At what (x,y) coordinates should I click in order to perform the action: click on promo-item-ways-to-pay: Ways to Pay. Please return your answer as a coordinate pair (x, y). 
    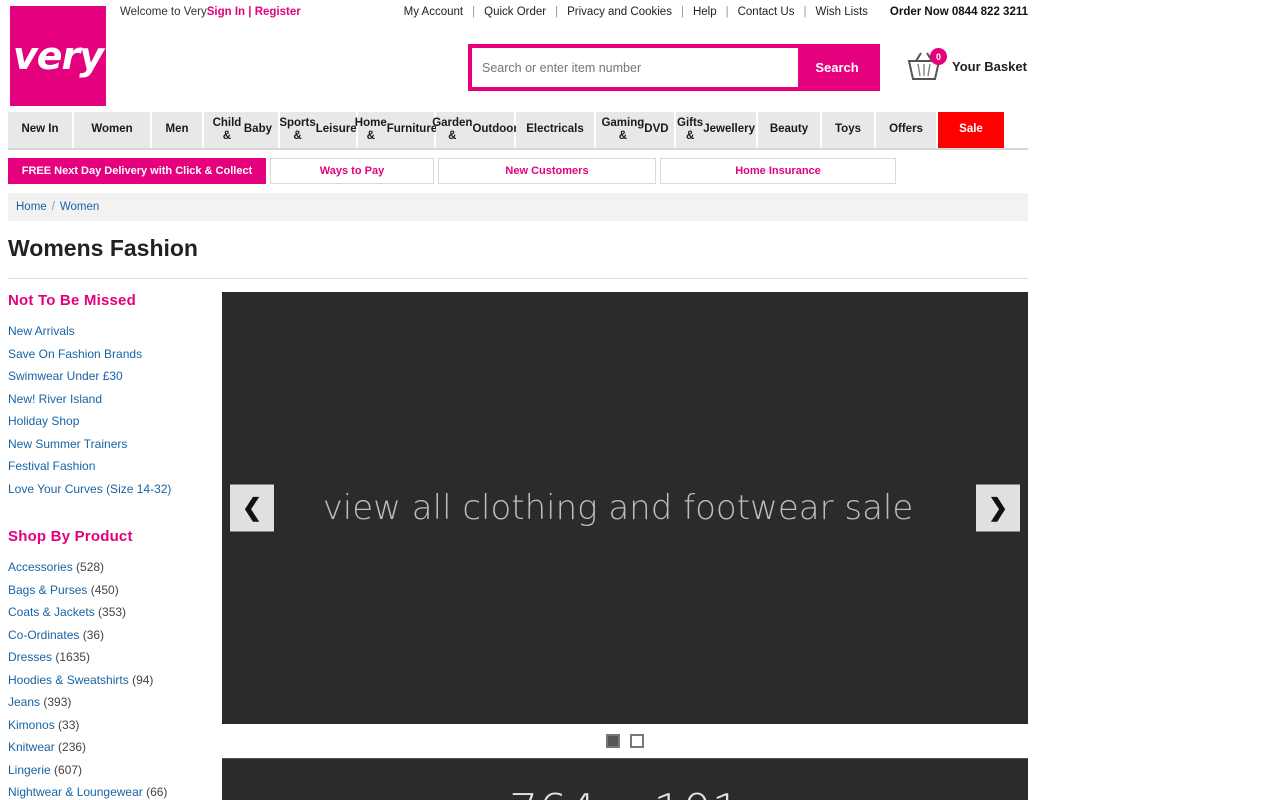
    Looking at the image, I should click on (352, 171).